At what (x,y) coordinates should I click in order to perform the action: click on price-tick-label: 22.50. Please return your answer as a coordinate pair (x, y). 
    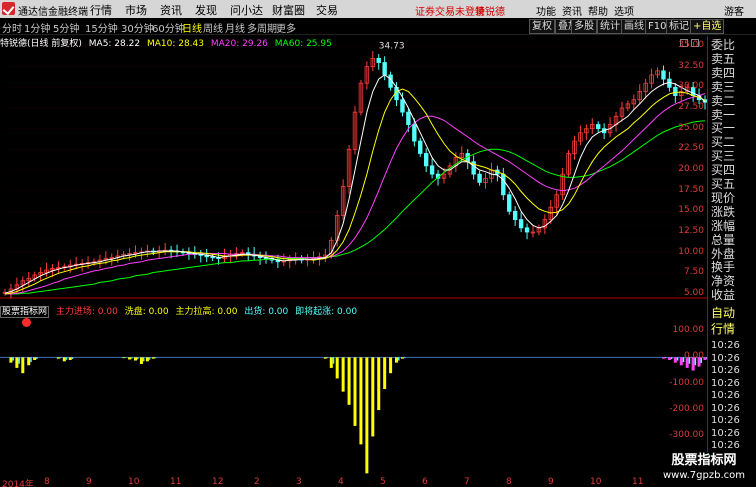
    Looking at the image, I should click on (691, 148).